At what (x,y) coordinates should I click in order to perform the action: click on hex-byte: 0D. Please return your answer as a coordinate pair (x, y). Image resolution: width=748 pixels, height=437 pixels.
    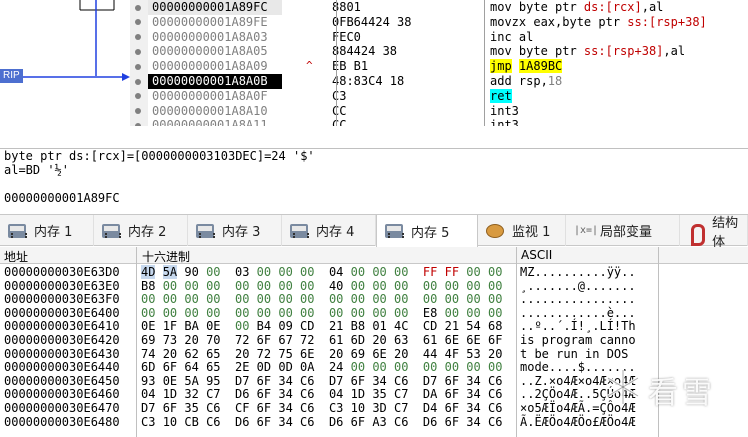
    Looking at the image, I should click on (264, 367).